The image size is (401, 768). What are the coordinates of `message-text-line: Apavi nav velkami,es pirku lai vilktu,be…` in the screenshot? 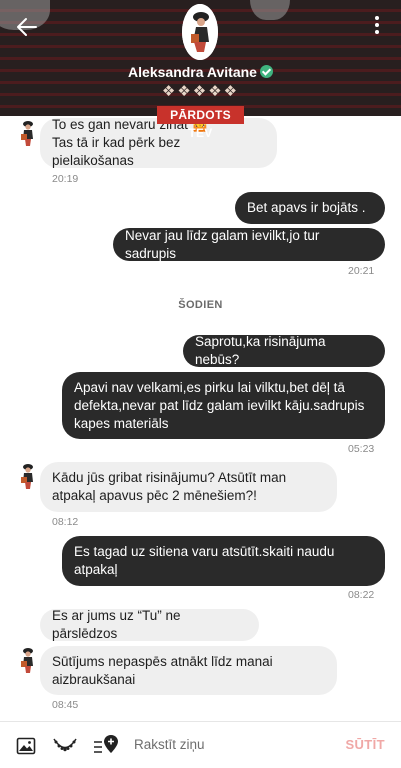 It's located at (209, 387).